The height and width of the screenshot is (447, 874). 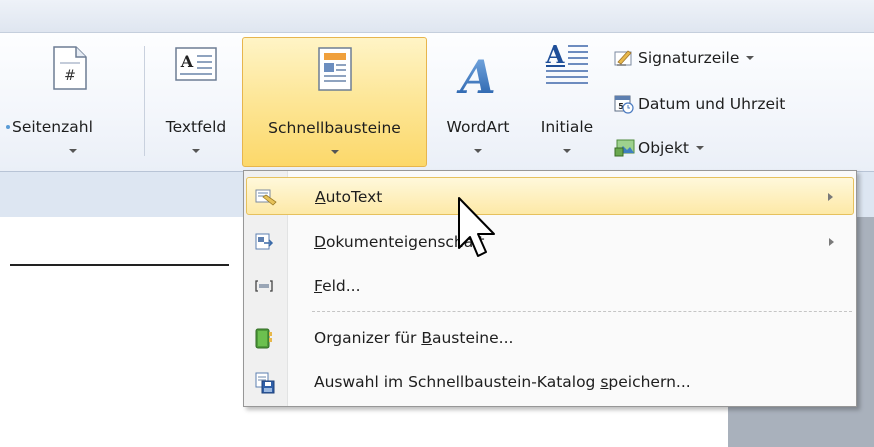 What do you see at coordinates (72, 102) in the screenshot?
I see `seitenzahl-button: # Seitenzahl` at bounding box center [72, 102].